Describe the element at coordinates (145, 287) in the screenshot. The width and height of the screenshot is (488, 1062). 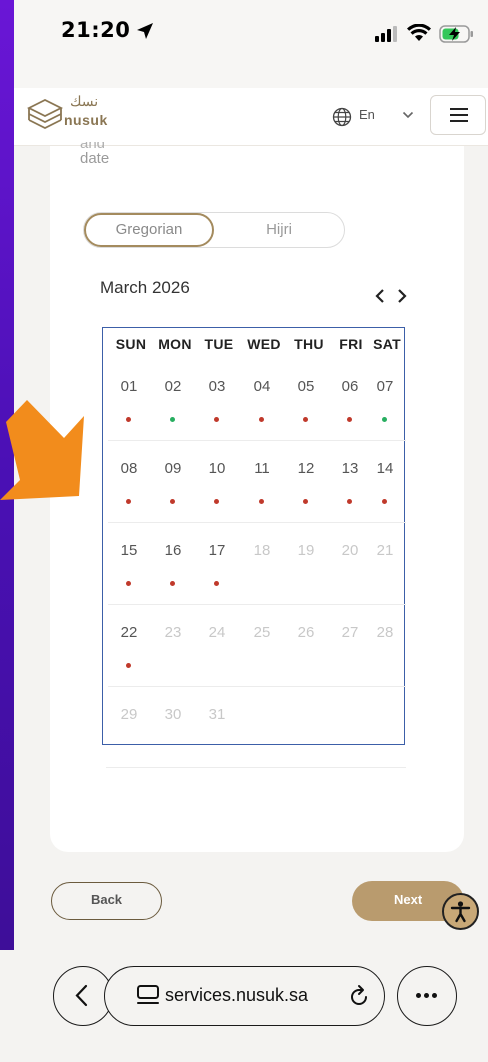
I see `month-title: March 2026` at that location.